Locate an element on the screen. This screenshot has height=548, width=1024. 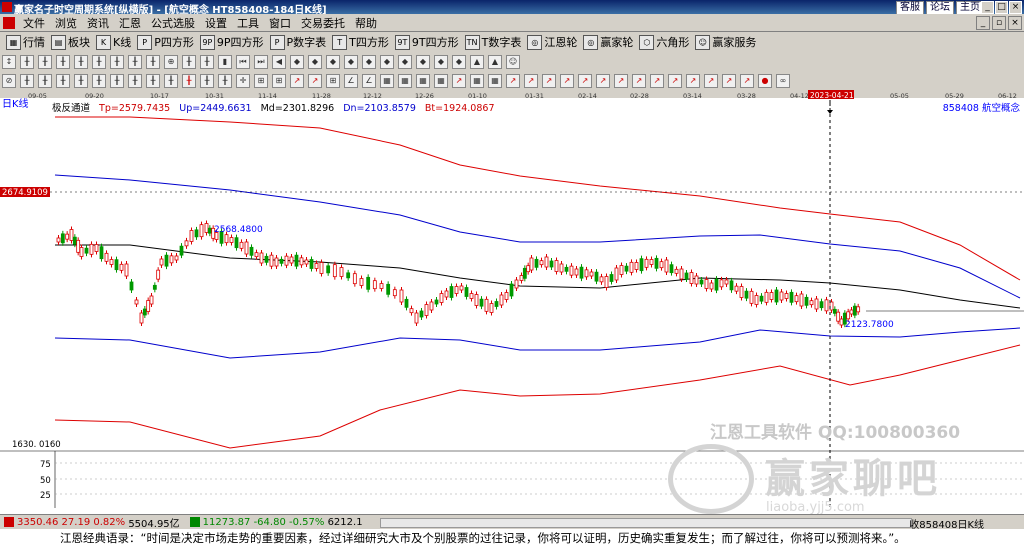
tool-gann-wheel: ◎ 江恩轮 is located at coordinates (552, 42).